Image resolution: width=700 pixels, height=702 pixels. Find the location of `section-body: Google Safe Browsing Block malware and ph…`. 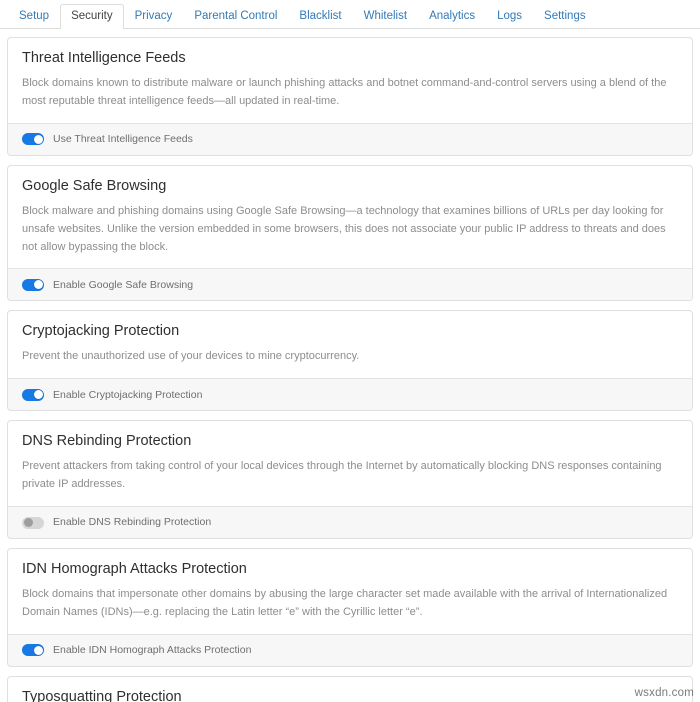

section-body: Google Safe Browsing Block malware and ph… is located at coordinates (350, 217).